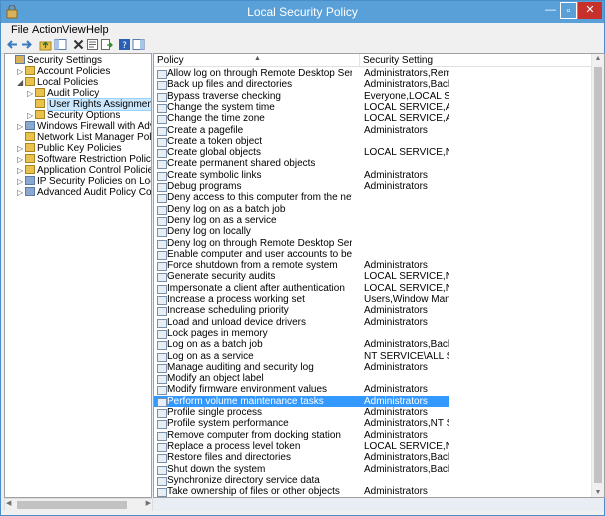 The width and height of the screenshot is (605, 516). I want to click on tree-item: User Rights Assignment, so click(89, 104).